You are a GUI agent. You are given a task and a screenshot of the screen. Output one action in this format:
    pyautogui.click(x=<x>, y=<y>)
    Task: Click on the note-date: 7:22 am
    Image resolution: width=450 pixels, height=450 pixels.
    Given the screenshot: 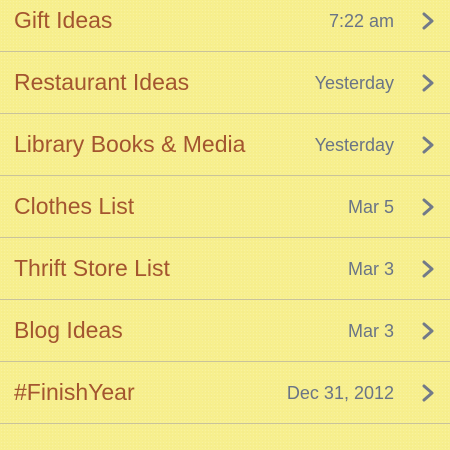 What is the action you would take?
    pyautogui.click(x=361, y=21)
    